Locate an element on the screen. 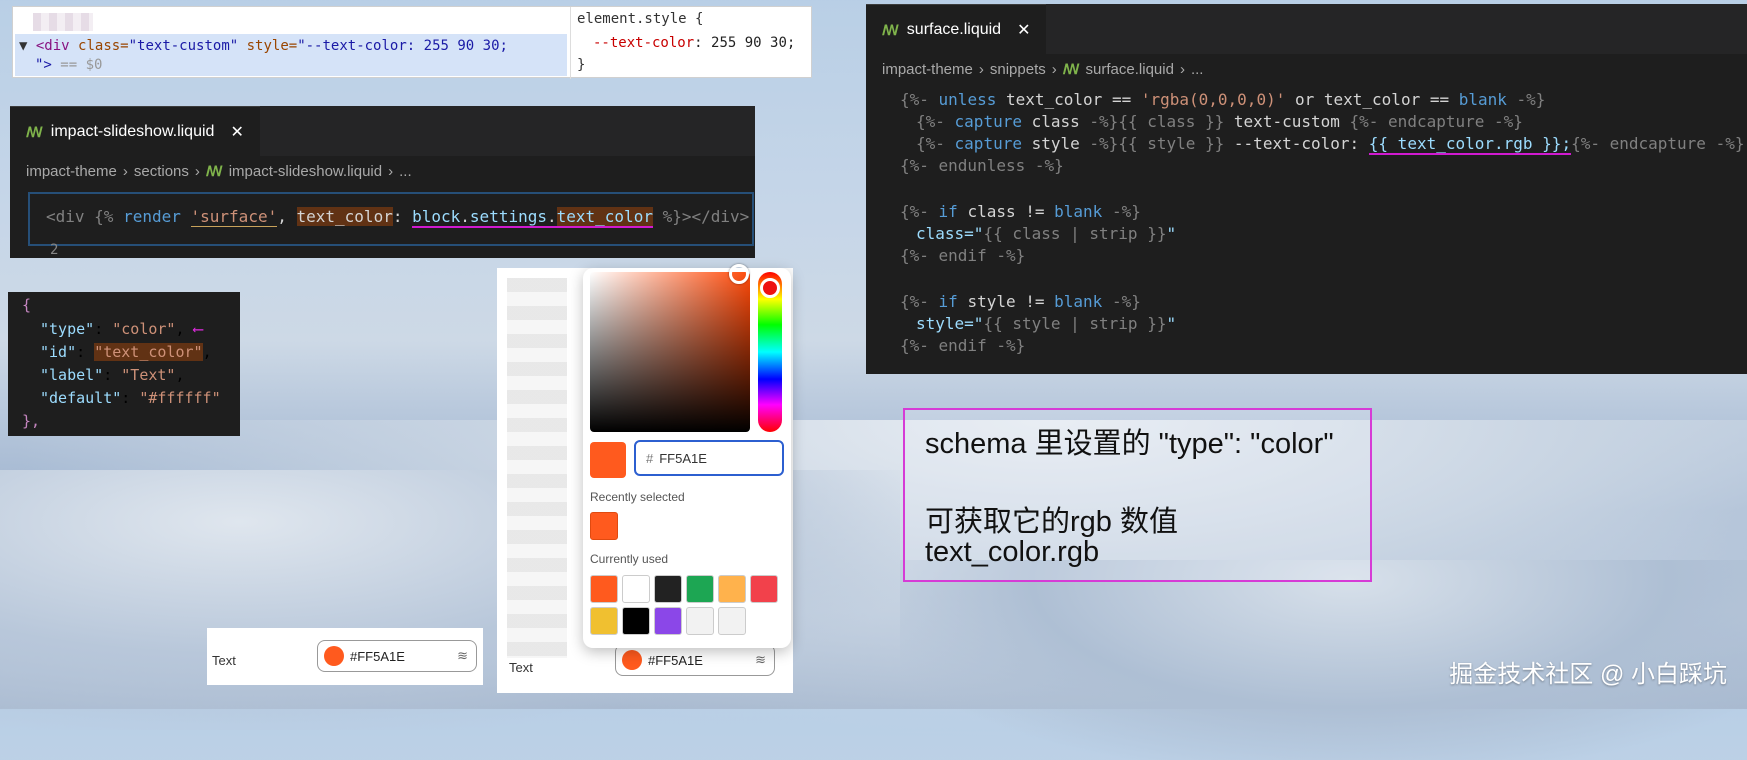 Image resolution: width=1747 pixels, height=760 pixels. recently-selected-label: Recently selected is located at coordinates (637, 497).